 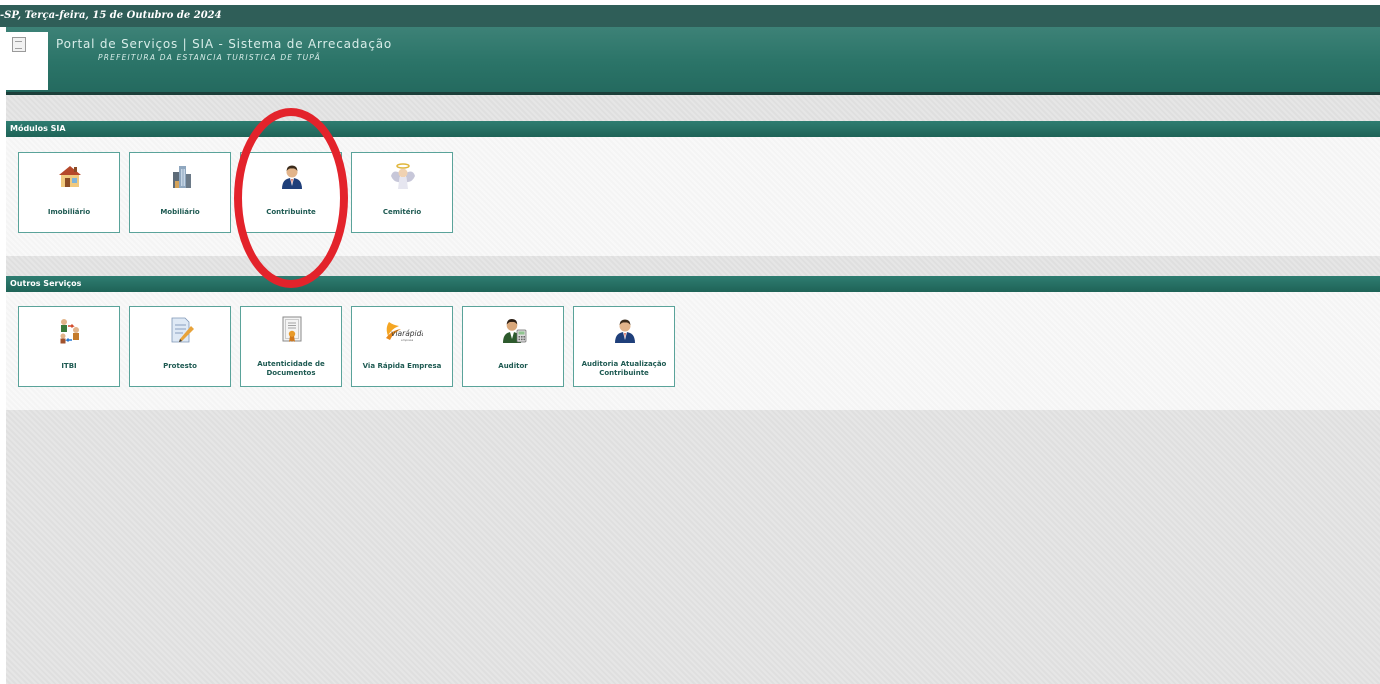 I want to click on tile-label: Via Rápida Empresa, so click(x=402, y=366).